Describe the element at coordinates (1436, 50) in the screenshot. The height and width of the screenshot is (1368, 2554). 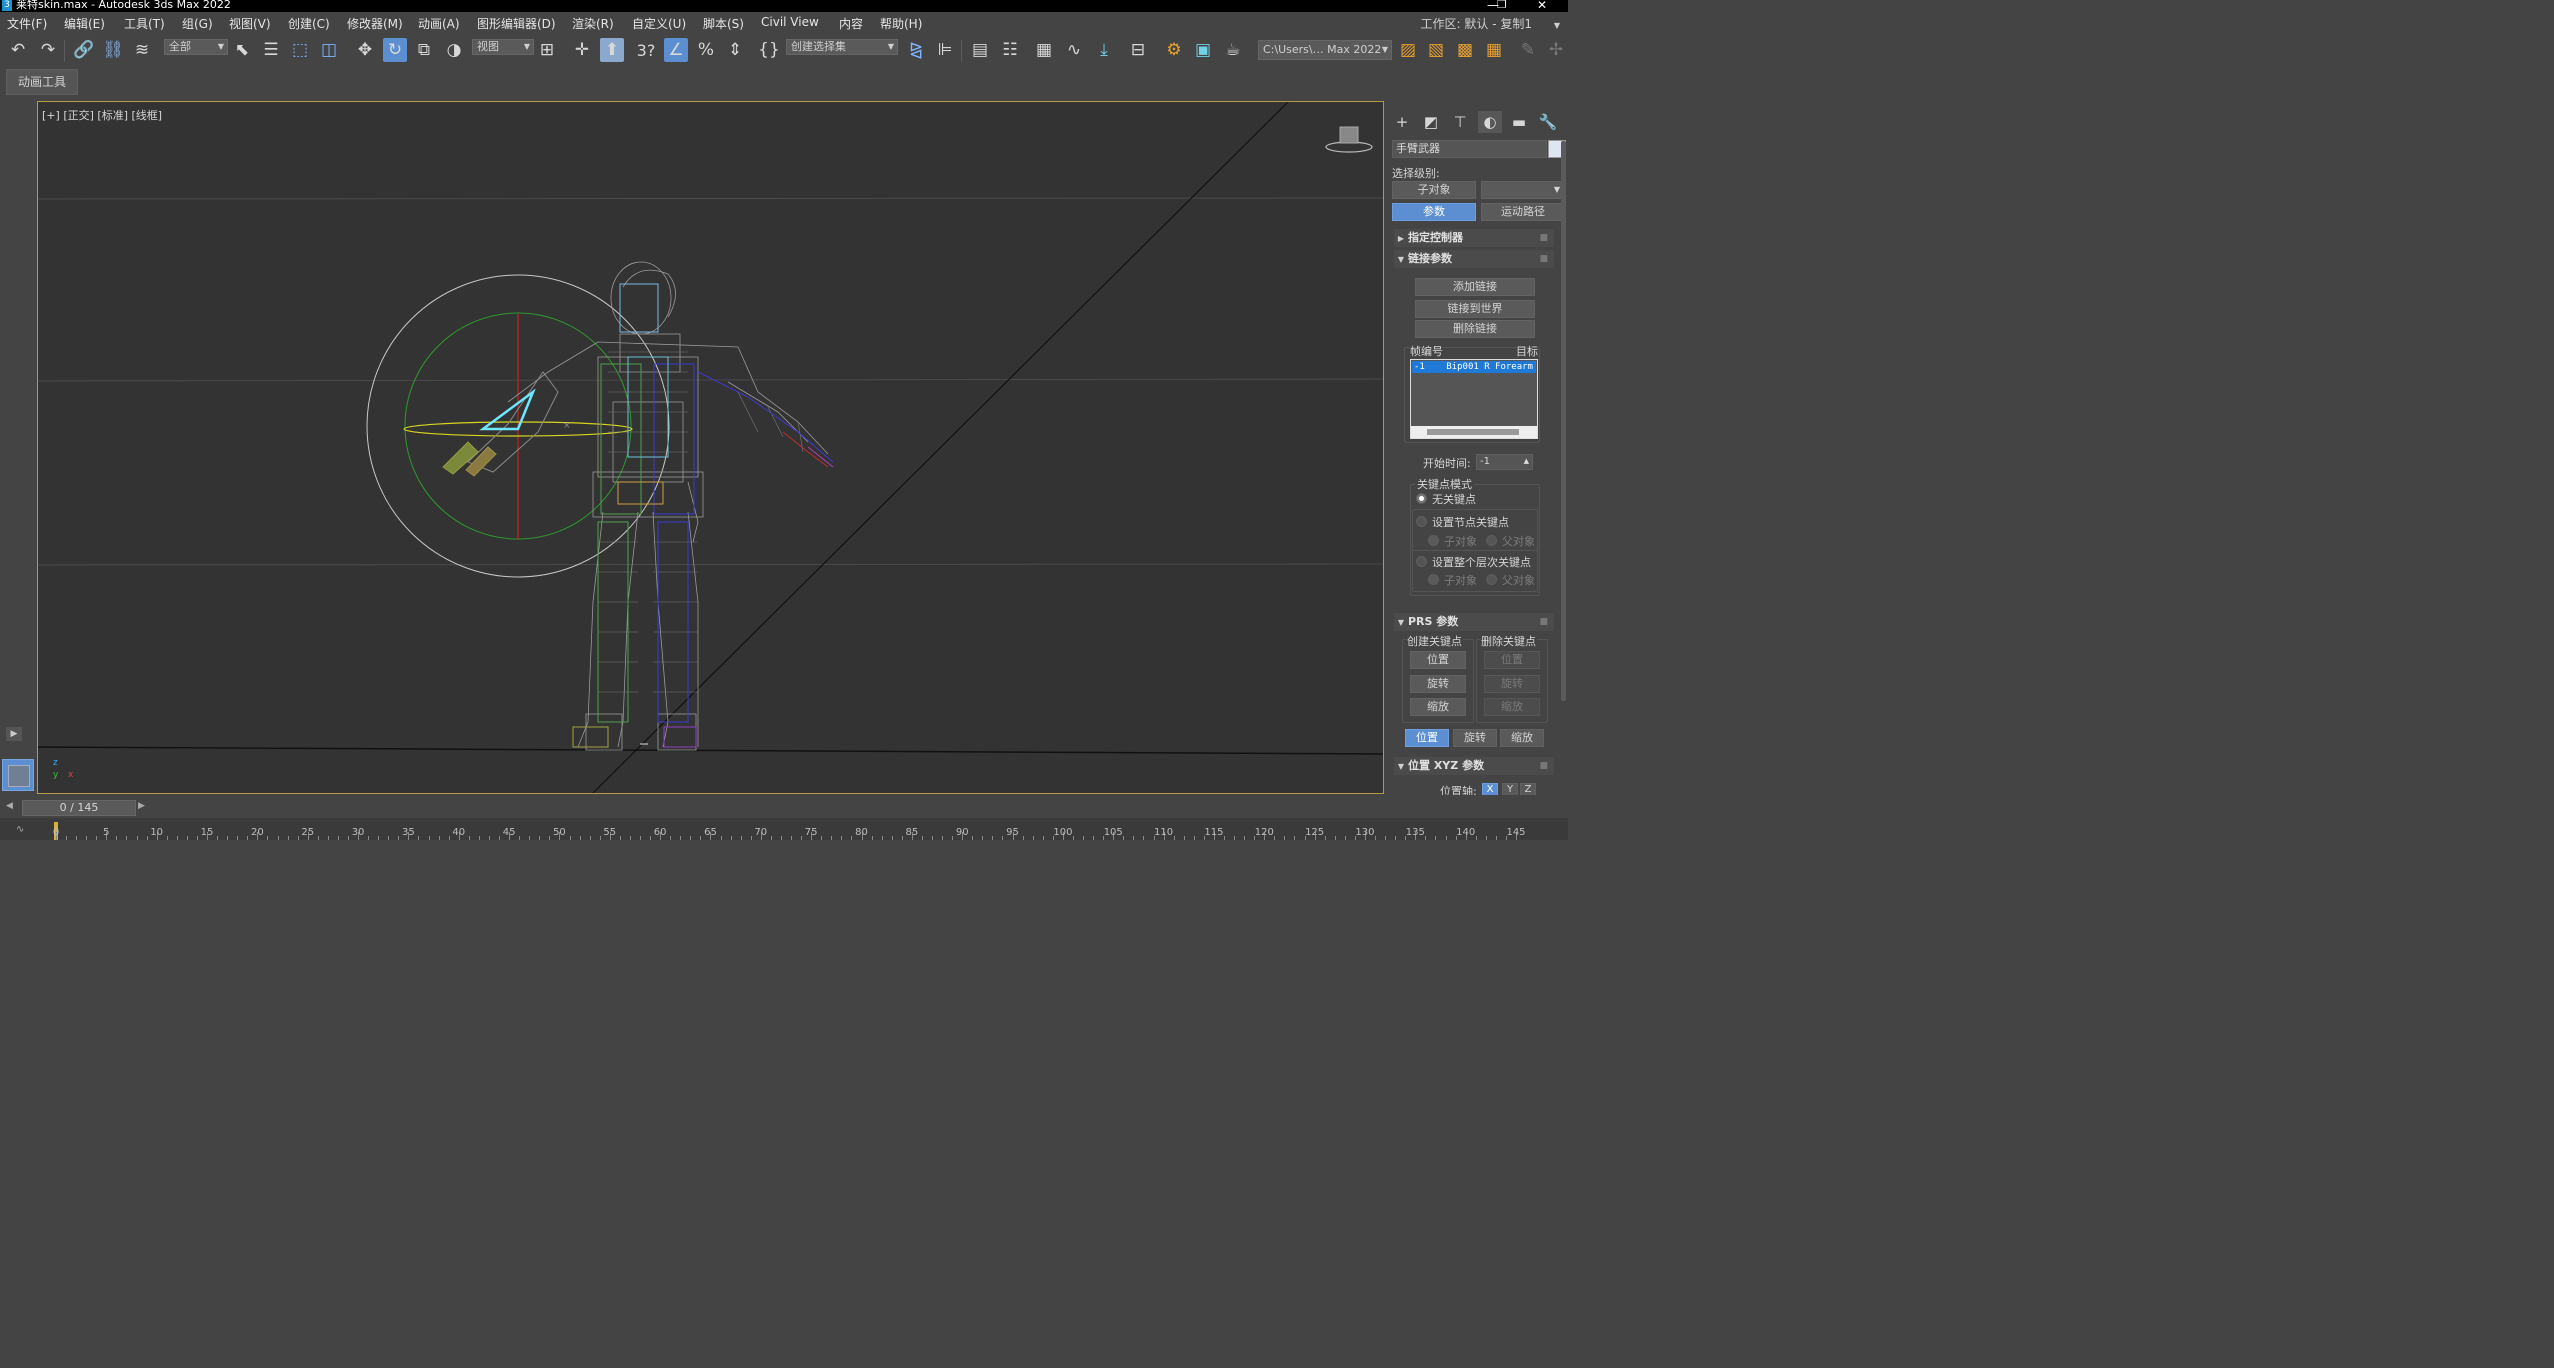
I see `open-folder-icon: ▧` at that location.